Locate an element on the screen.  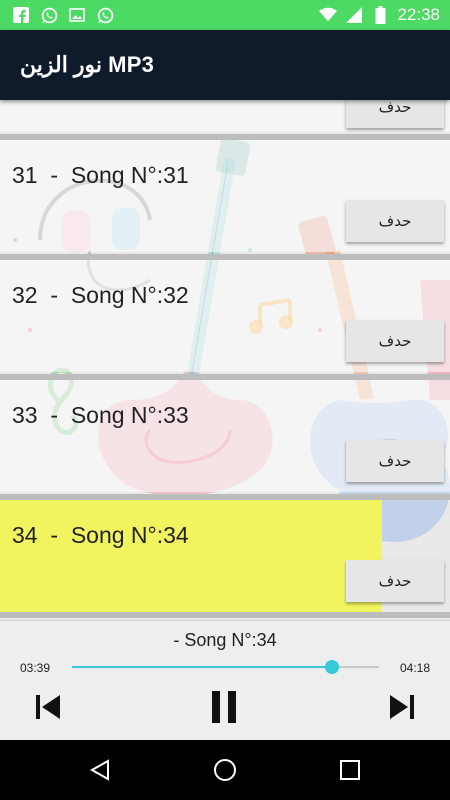
recents-icon is located at coordinates (350, 770).